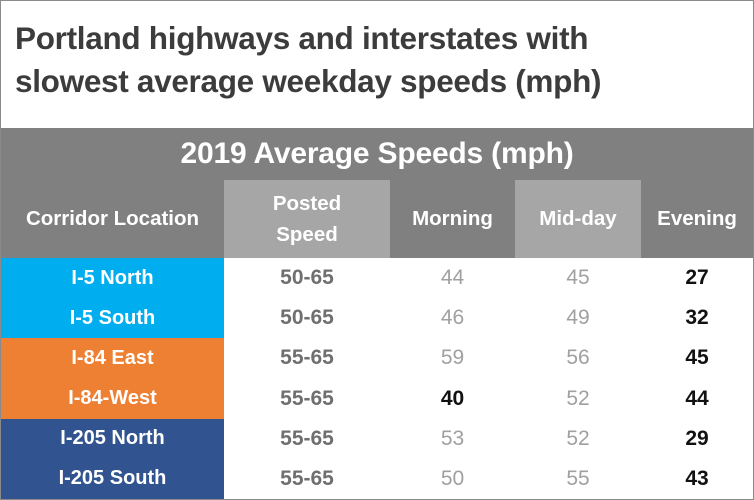 The image size is (754, 500). Describe the element at coordinates (578, 478) in the screenshot. I see `cell-midday: 55` at that location.